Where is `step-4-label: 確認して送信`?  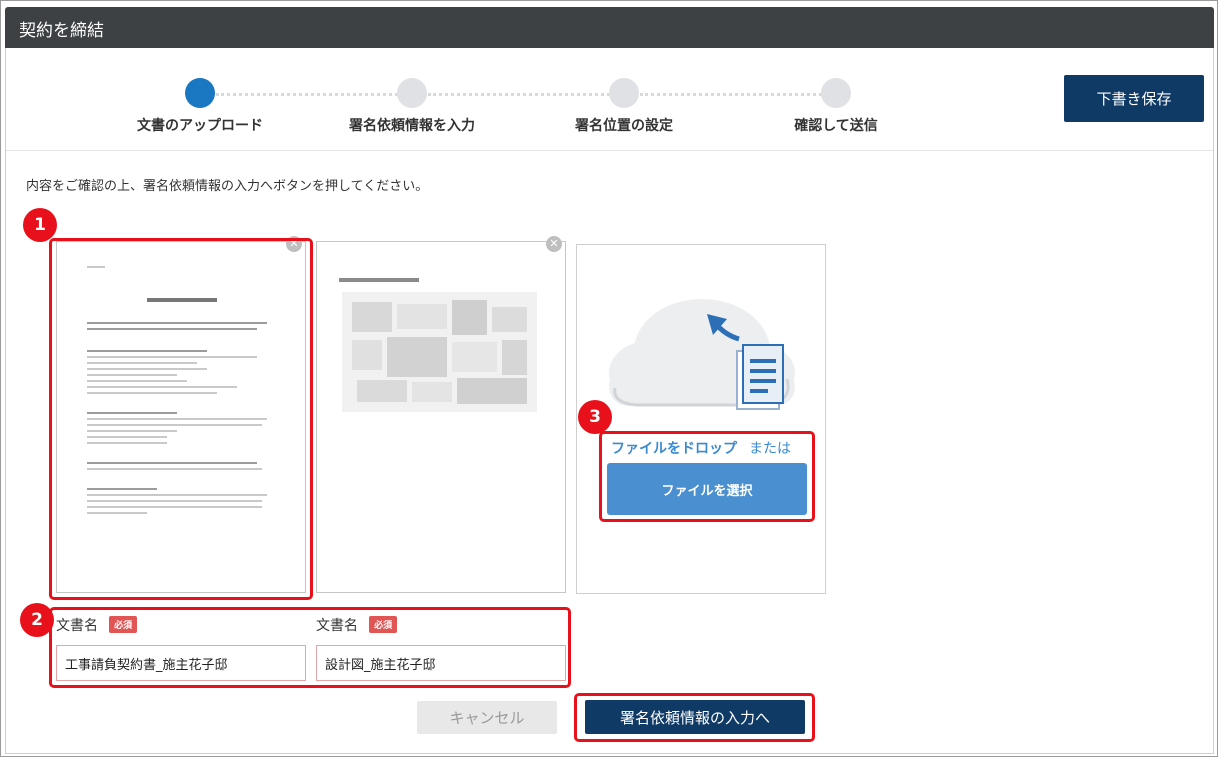 step-4-label: 確認して送信 is located at coordinates (836, 126).